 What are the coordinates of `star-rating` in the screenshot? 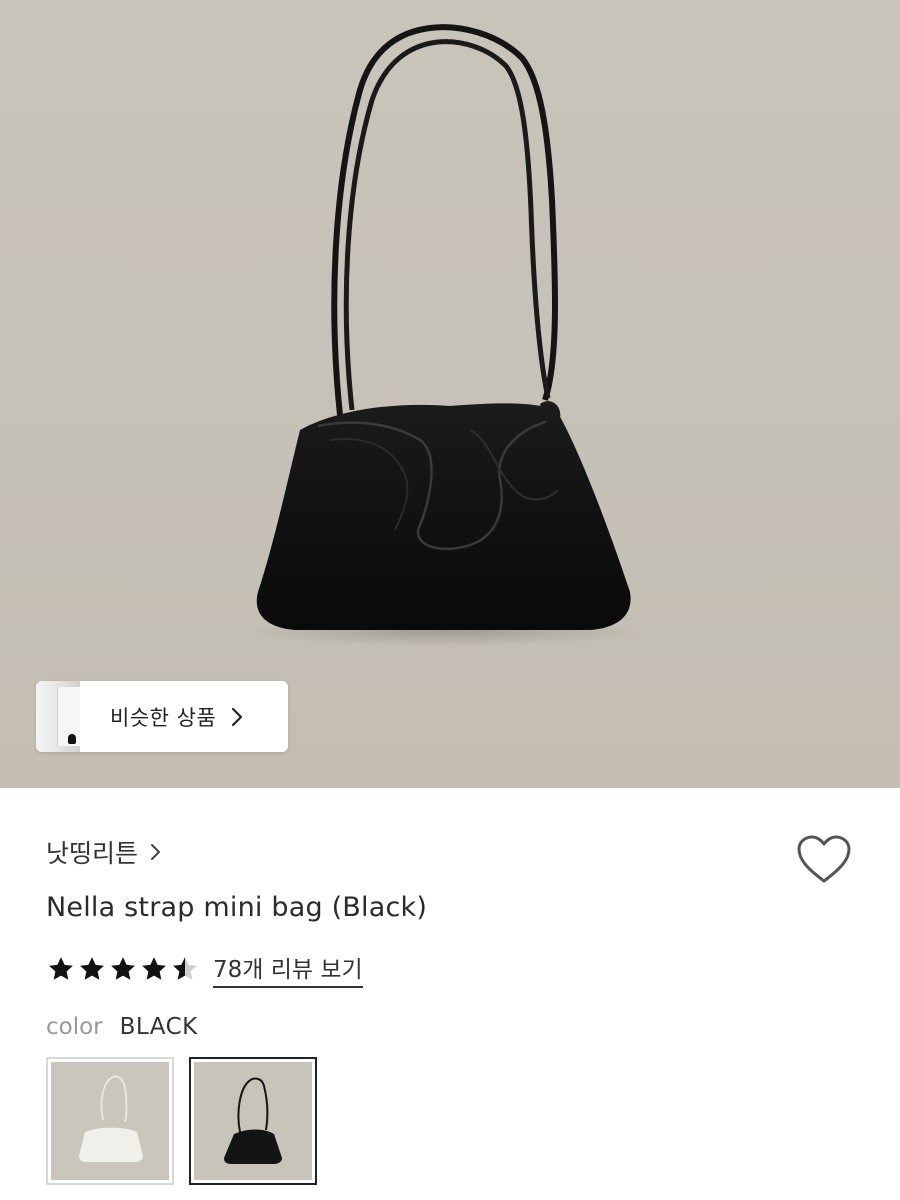 It's located at (123, 969).